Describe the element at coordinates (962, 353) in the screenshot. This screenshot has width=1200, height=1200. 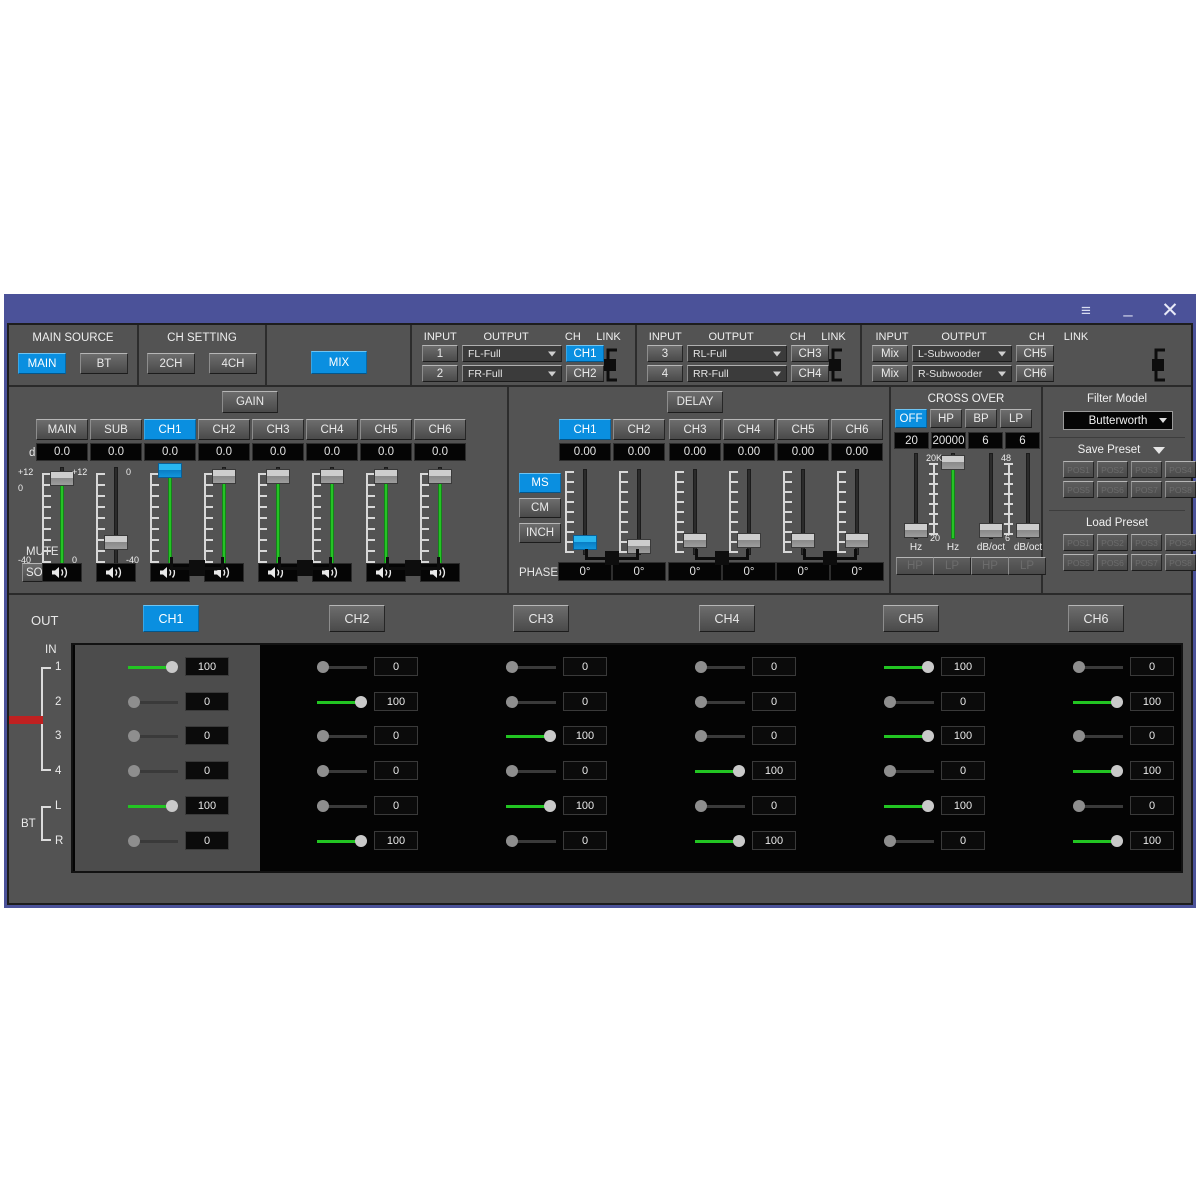
I see `routing-output-select: L-Subwooder` at that location.